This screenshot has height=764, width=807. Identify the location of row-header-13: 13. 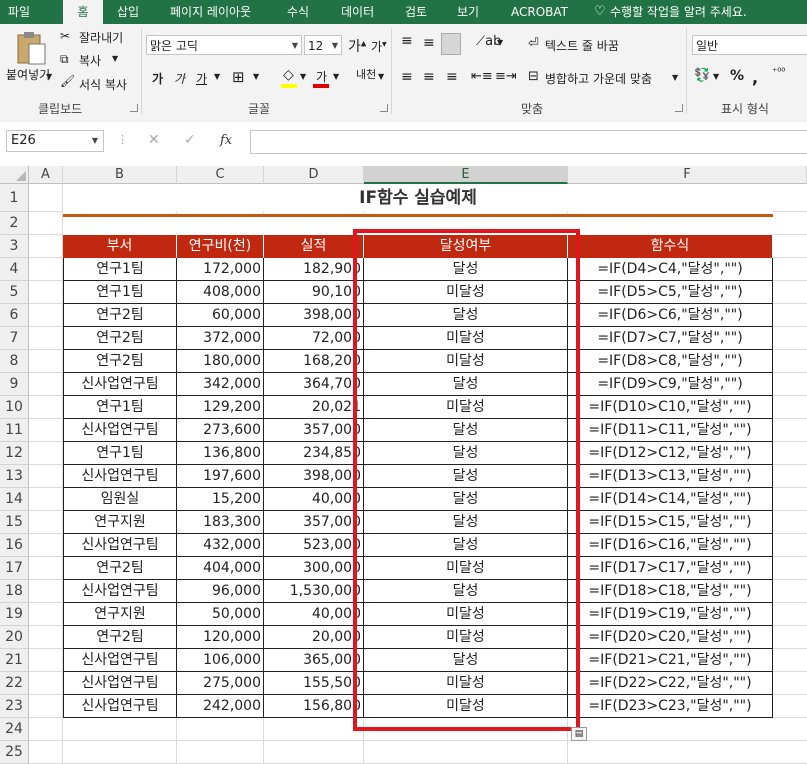
(14, 476).